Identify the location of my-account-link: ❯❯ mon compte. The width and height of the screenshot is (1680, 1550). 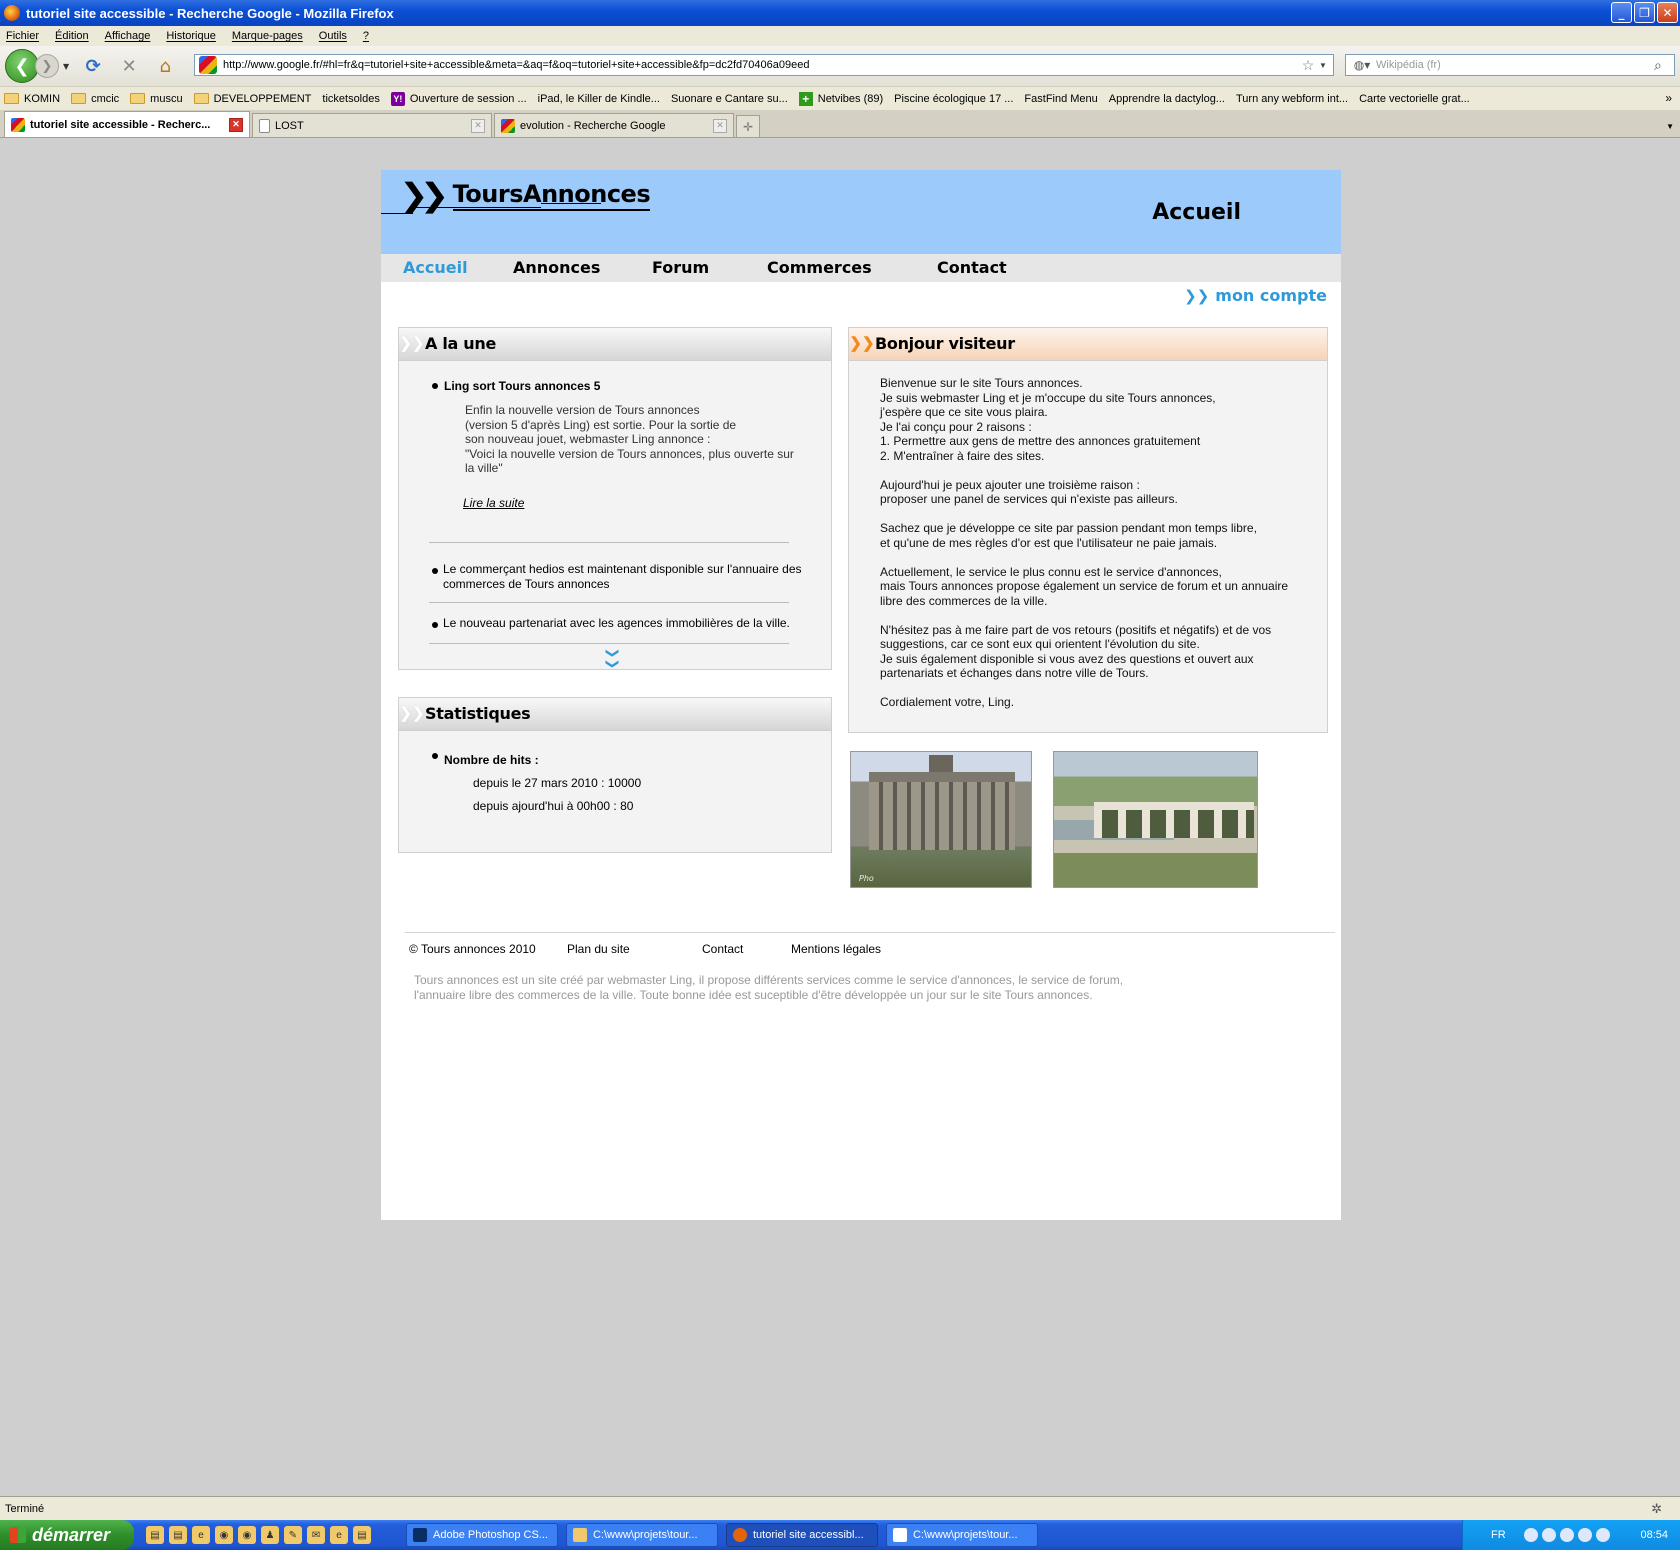
(1255, 295).